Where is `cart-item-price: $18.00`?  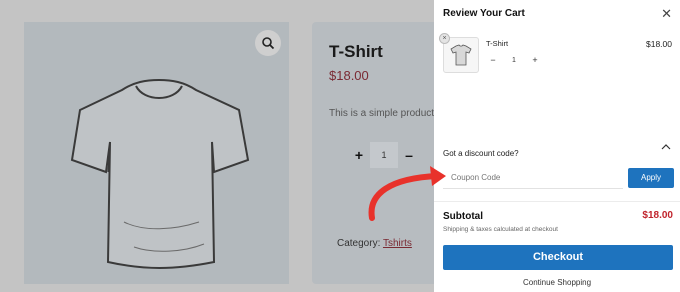 cart-item-price: $18.00 is located at coordinates (659, 44).